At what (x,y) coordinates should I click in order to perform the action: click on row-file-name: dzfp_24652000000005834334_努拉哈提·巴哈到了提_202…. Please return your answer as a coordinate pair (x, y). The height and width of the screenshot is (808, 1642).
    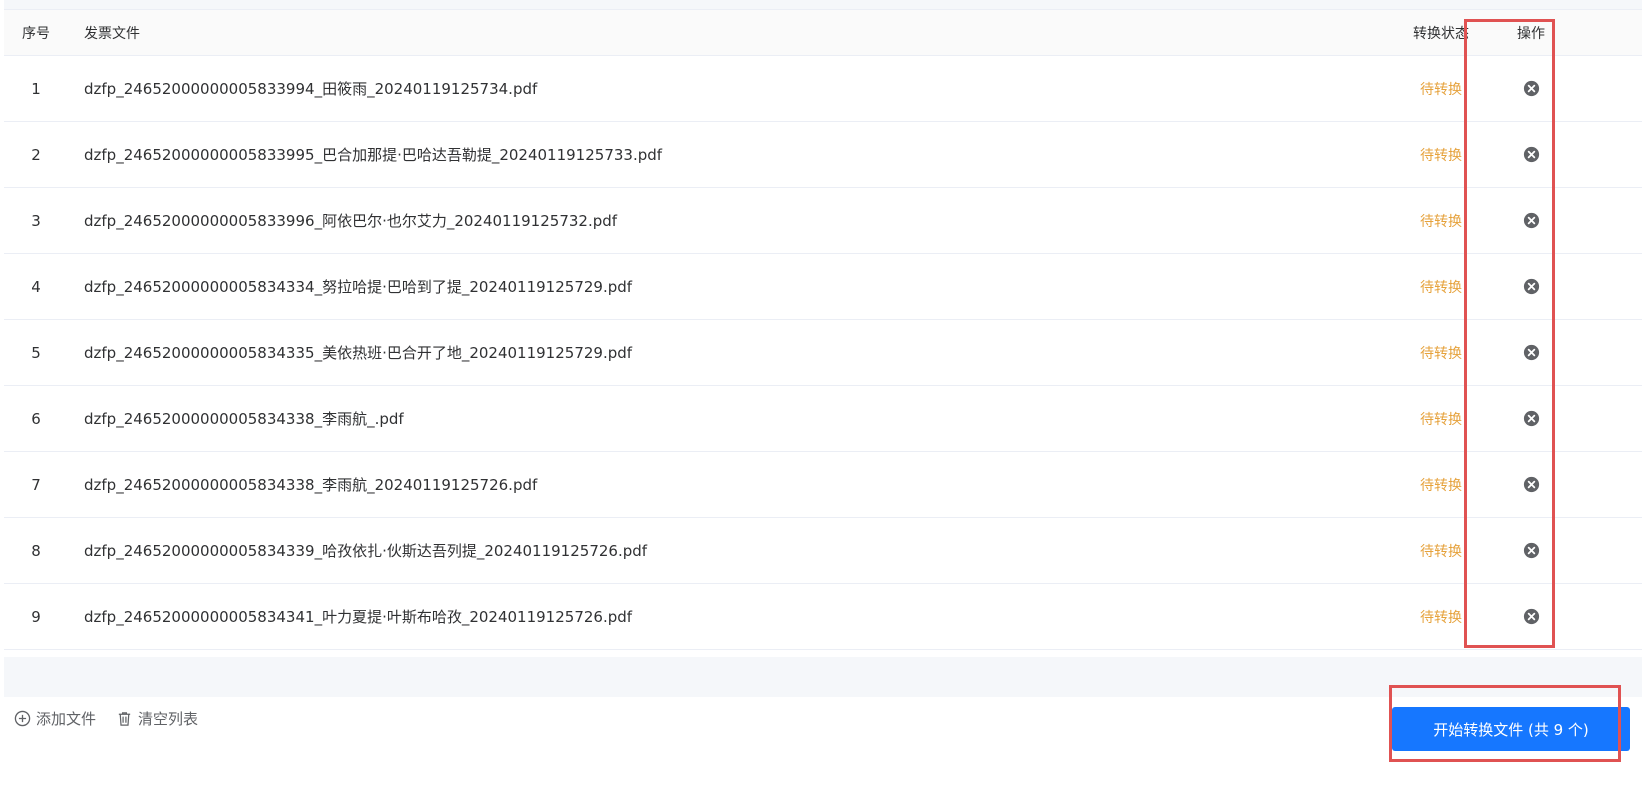
    Looking at the image, I should click on (358, 287).